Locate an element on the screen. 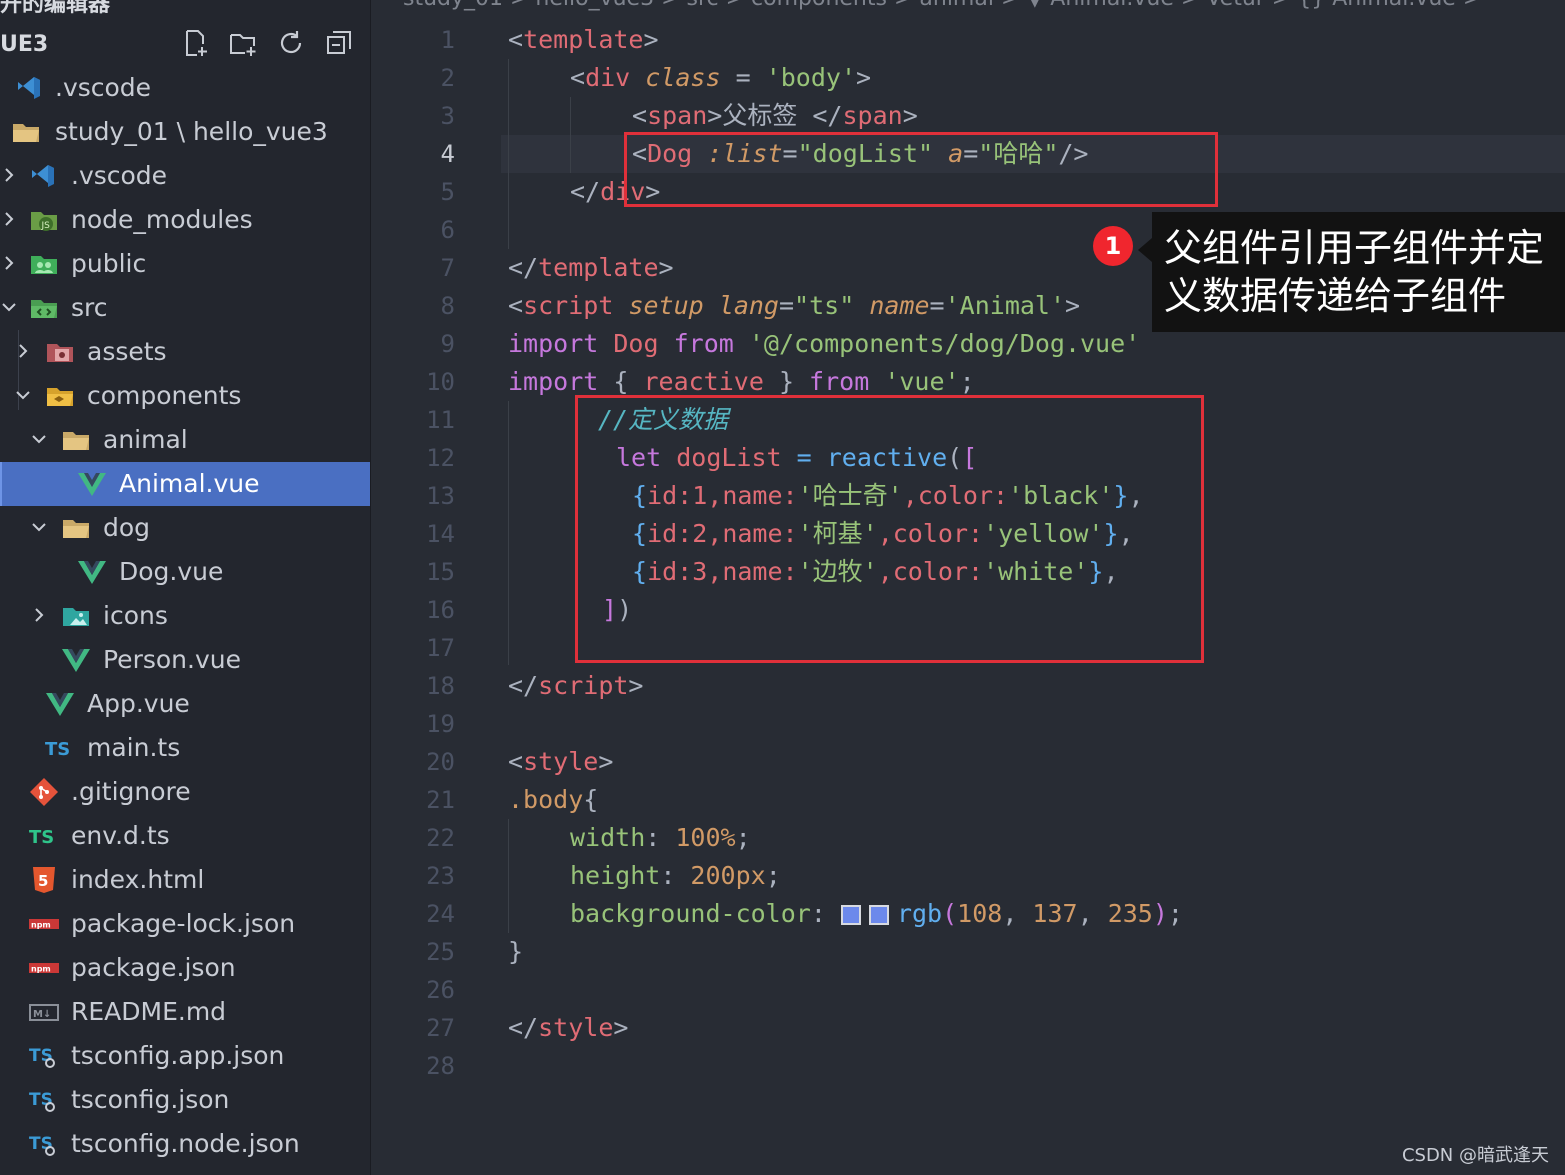  line-number: 10 is located at coordinates (440, 382).